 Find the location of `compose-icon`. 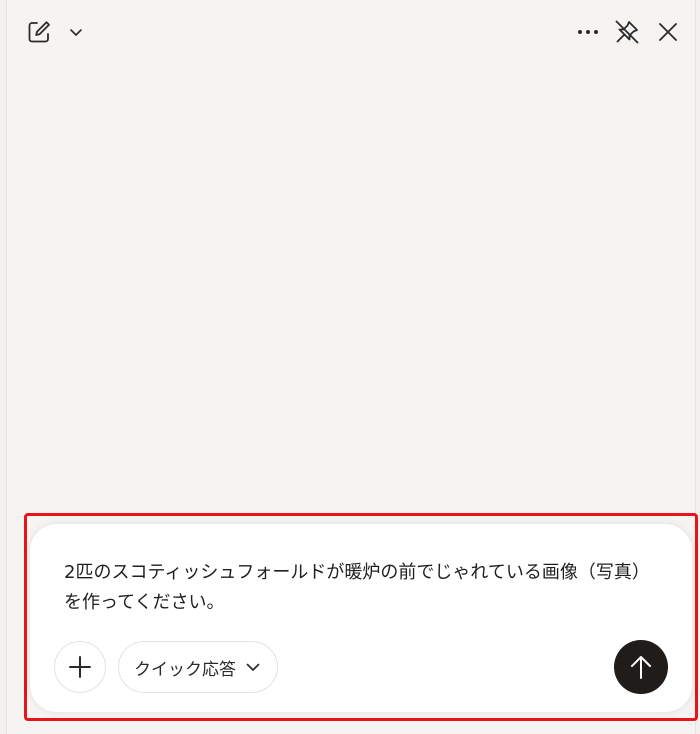

compose-icon is located at coordinates (39, 32).